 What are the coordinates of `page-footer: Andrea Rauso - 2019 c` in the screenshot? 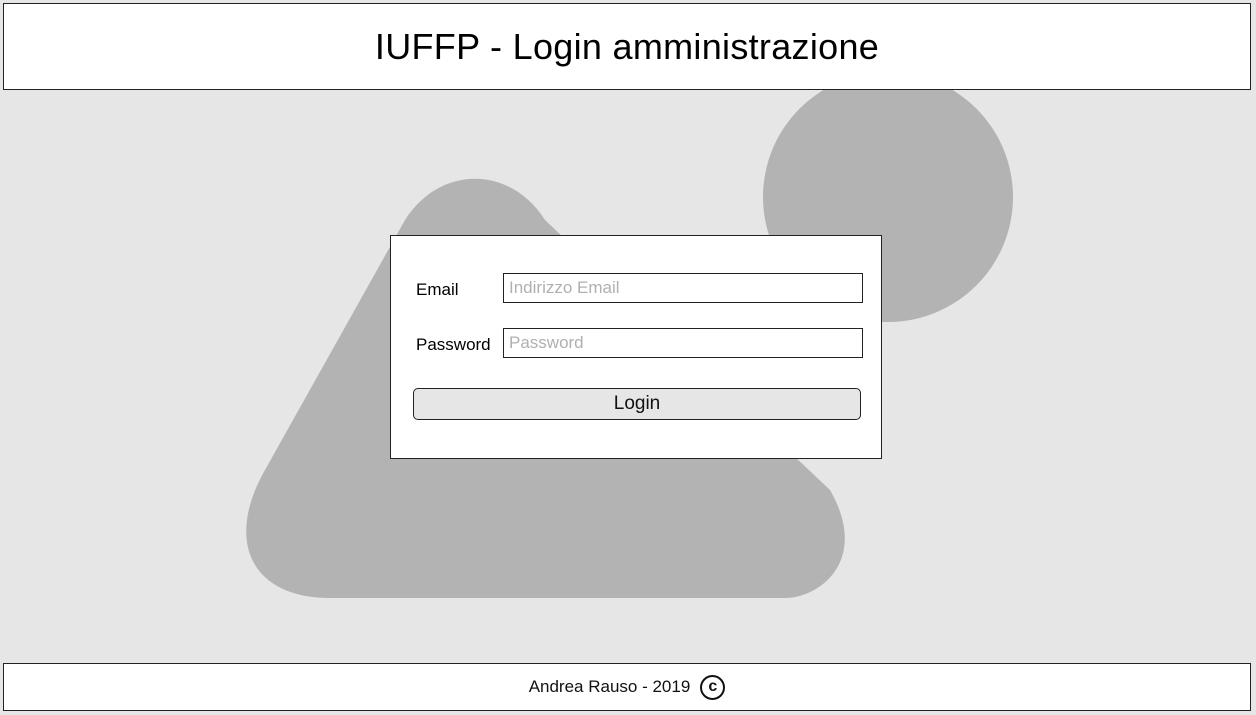 It's located at (627, 687).